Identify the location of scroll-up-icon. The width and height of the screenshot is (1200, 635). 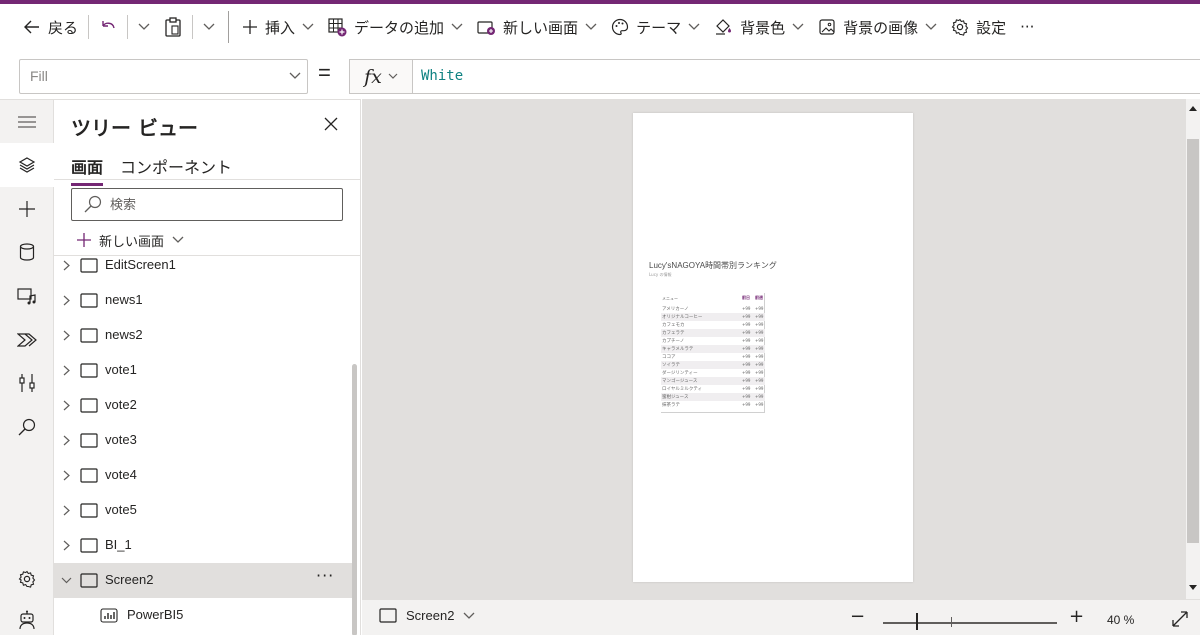
(1193, 108).